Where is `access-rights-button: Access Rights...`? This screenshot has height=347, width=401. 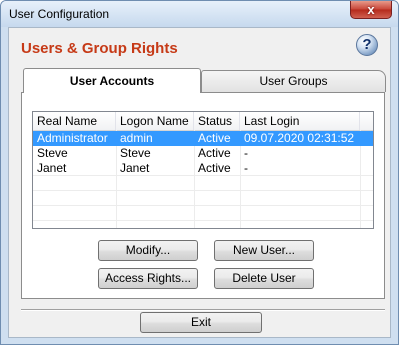 access-rights-button: Access Rights... is located at coordinates (148, 278).